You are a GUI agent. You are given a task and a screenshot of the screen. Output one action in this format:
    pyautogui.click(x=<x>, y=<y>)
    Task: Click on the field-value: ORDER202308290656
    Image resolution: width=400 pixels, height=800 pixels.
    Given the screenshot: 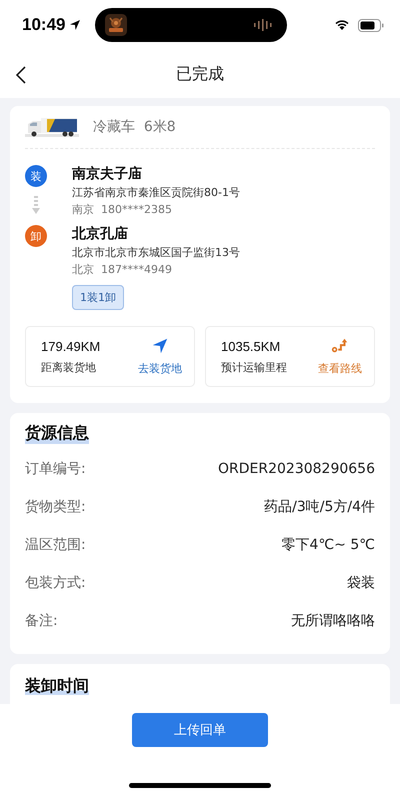 What is the action you would take?
    pyautogui.click(x=296, y=469)
    